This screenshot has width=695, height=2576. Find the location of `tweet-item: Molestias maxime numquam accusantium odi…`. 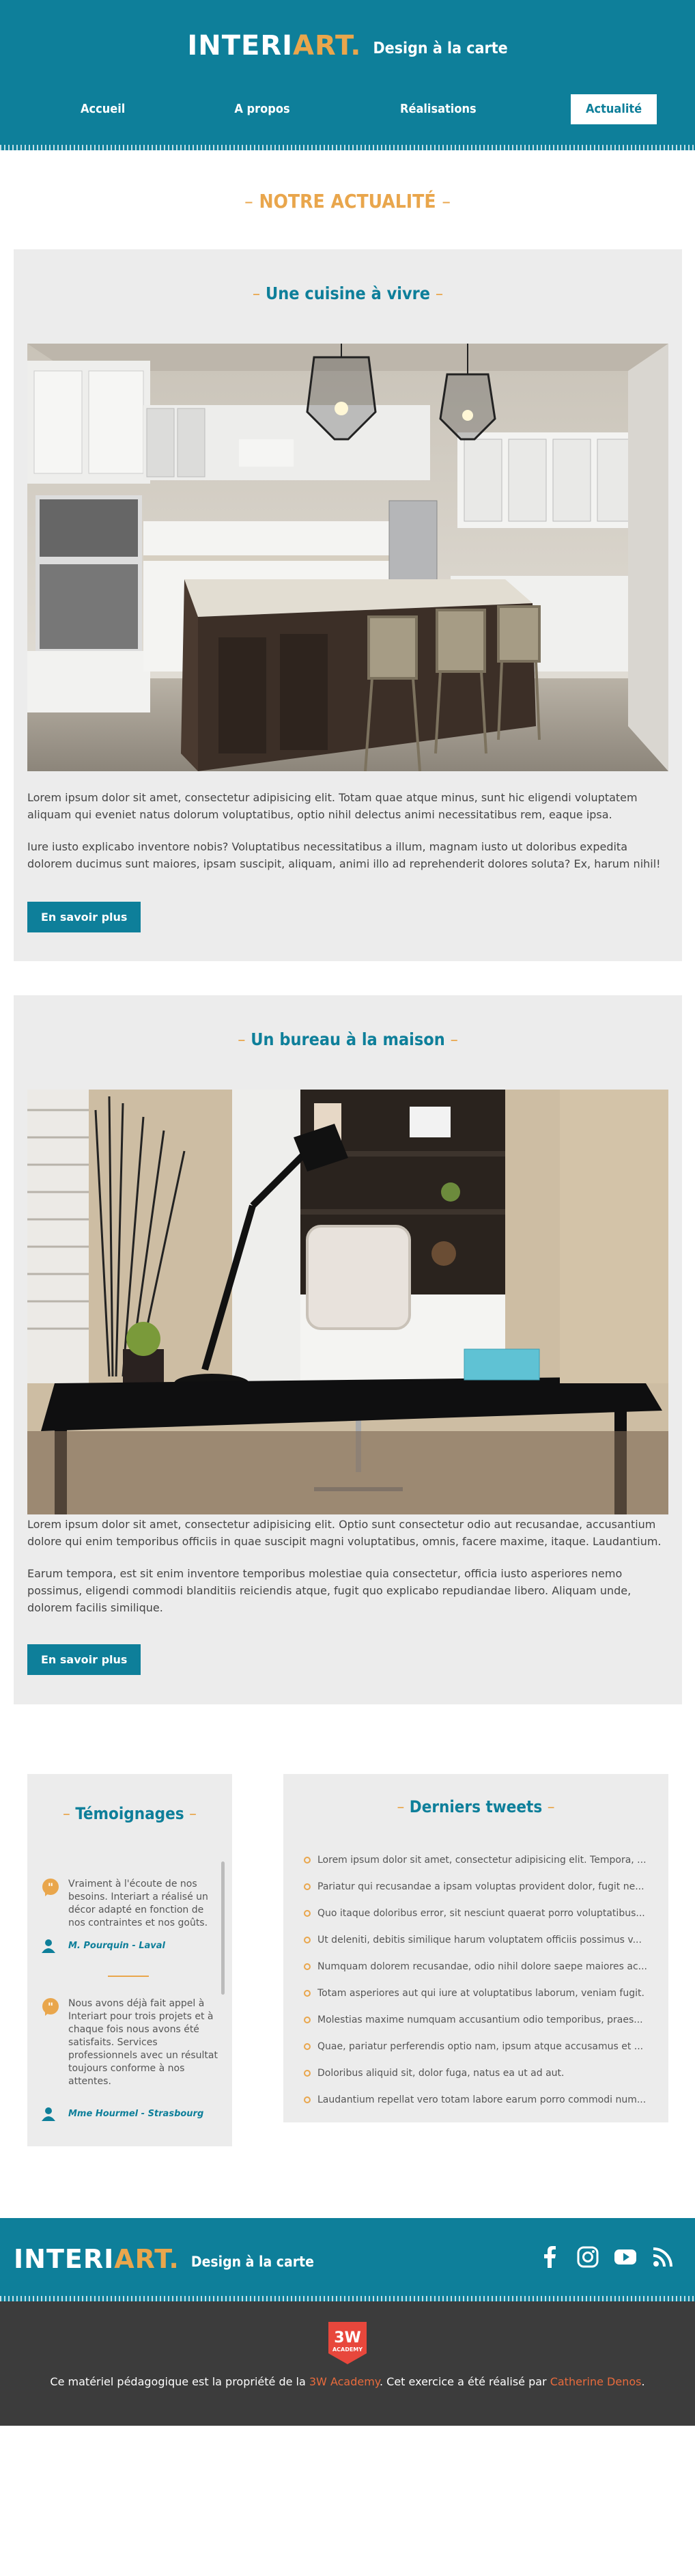

tweet-item: Molestias maxime numquam accusantium odi… is located at coordinates (478, 2019).